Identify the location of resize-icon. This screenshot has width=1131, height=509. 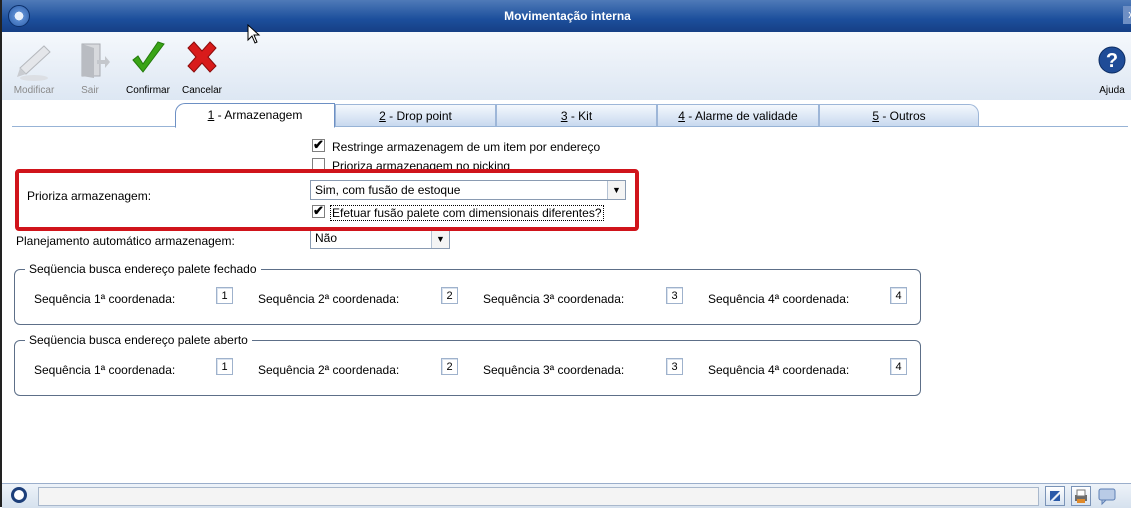
(1055, 496).